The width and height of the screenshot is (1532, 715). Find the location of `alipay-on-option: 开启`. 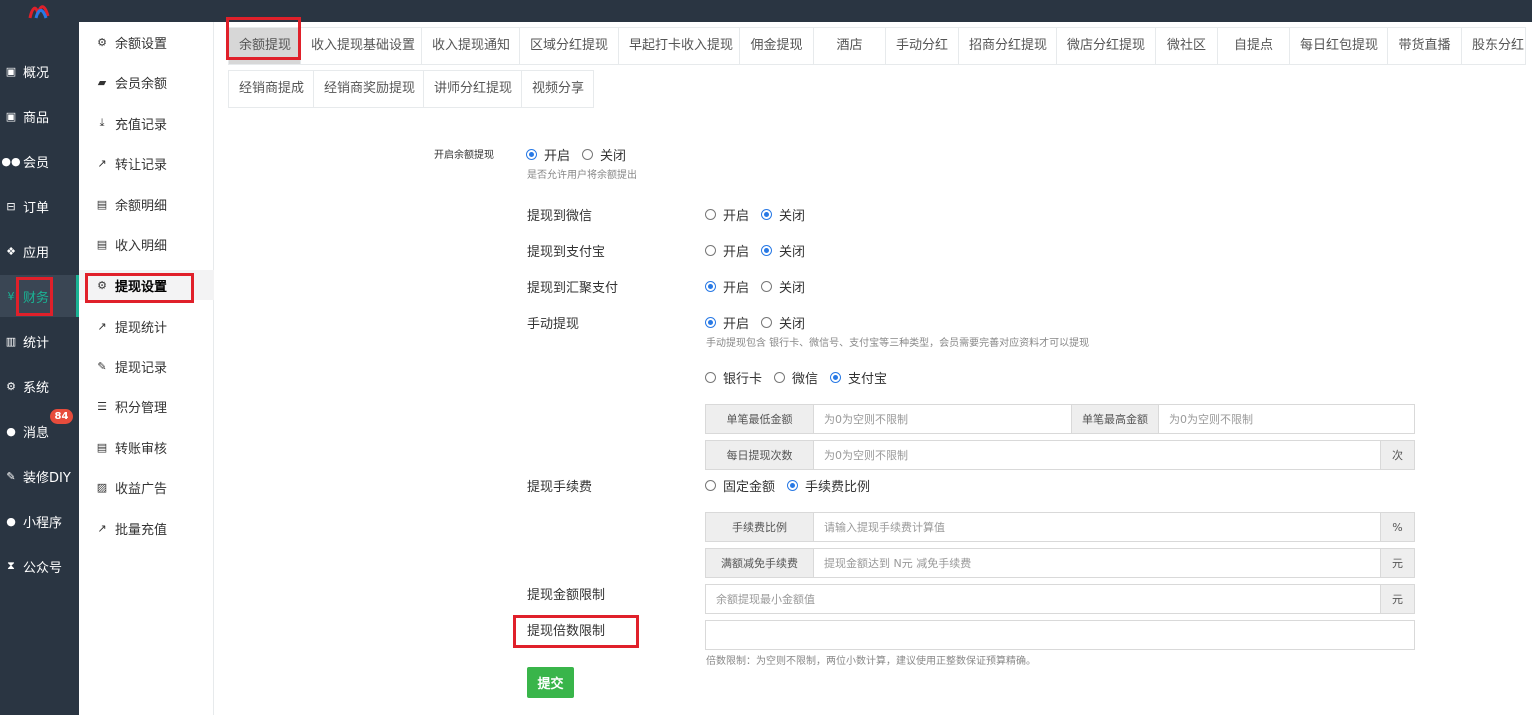

alipay-on-option: 开启 is located at coordinates (727, 250).